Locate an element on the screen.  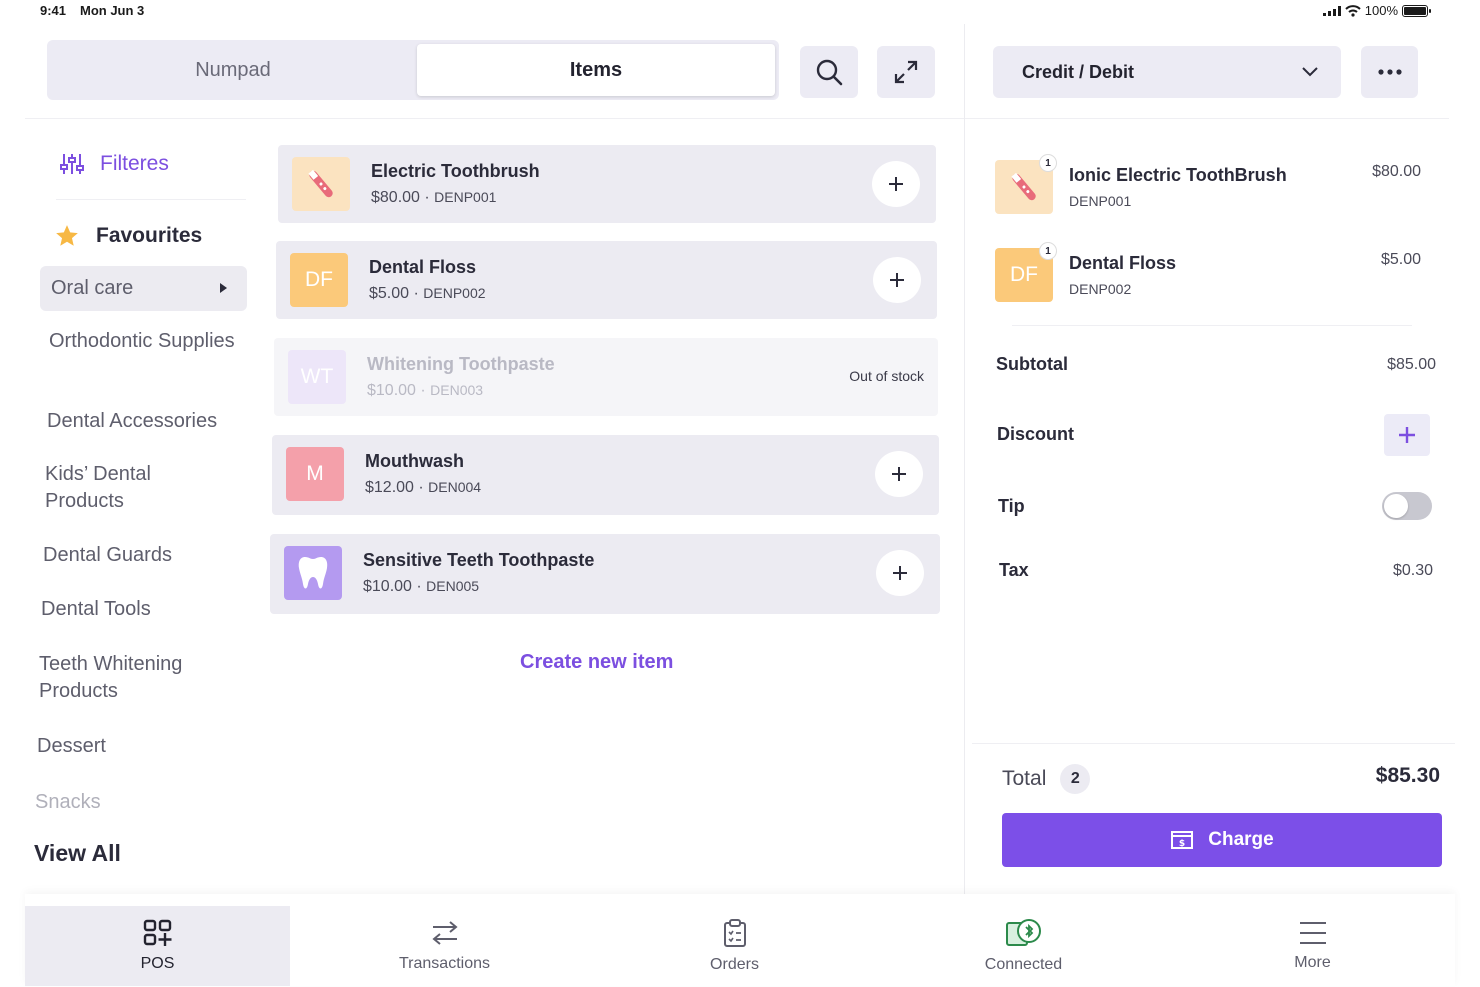
cash-register-icon: $ is located at coordinates (1182, 840).